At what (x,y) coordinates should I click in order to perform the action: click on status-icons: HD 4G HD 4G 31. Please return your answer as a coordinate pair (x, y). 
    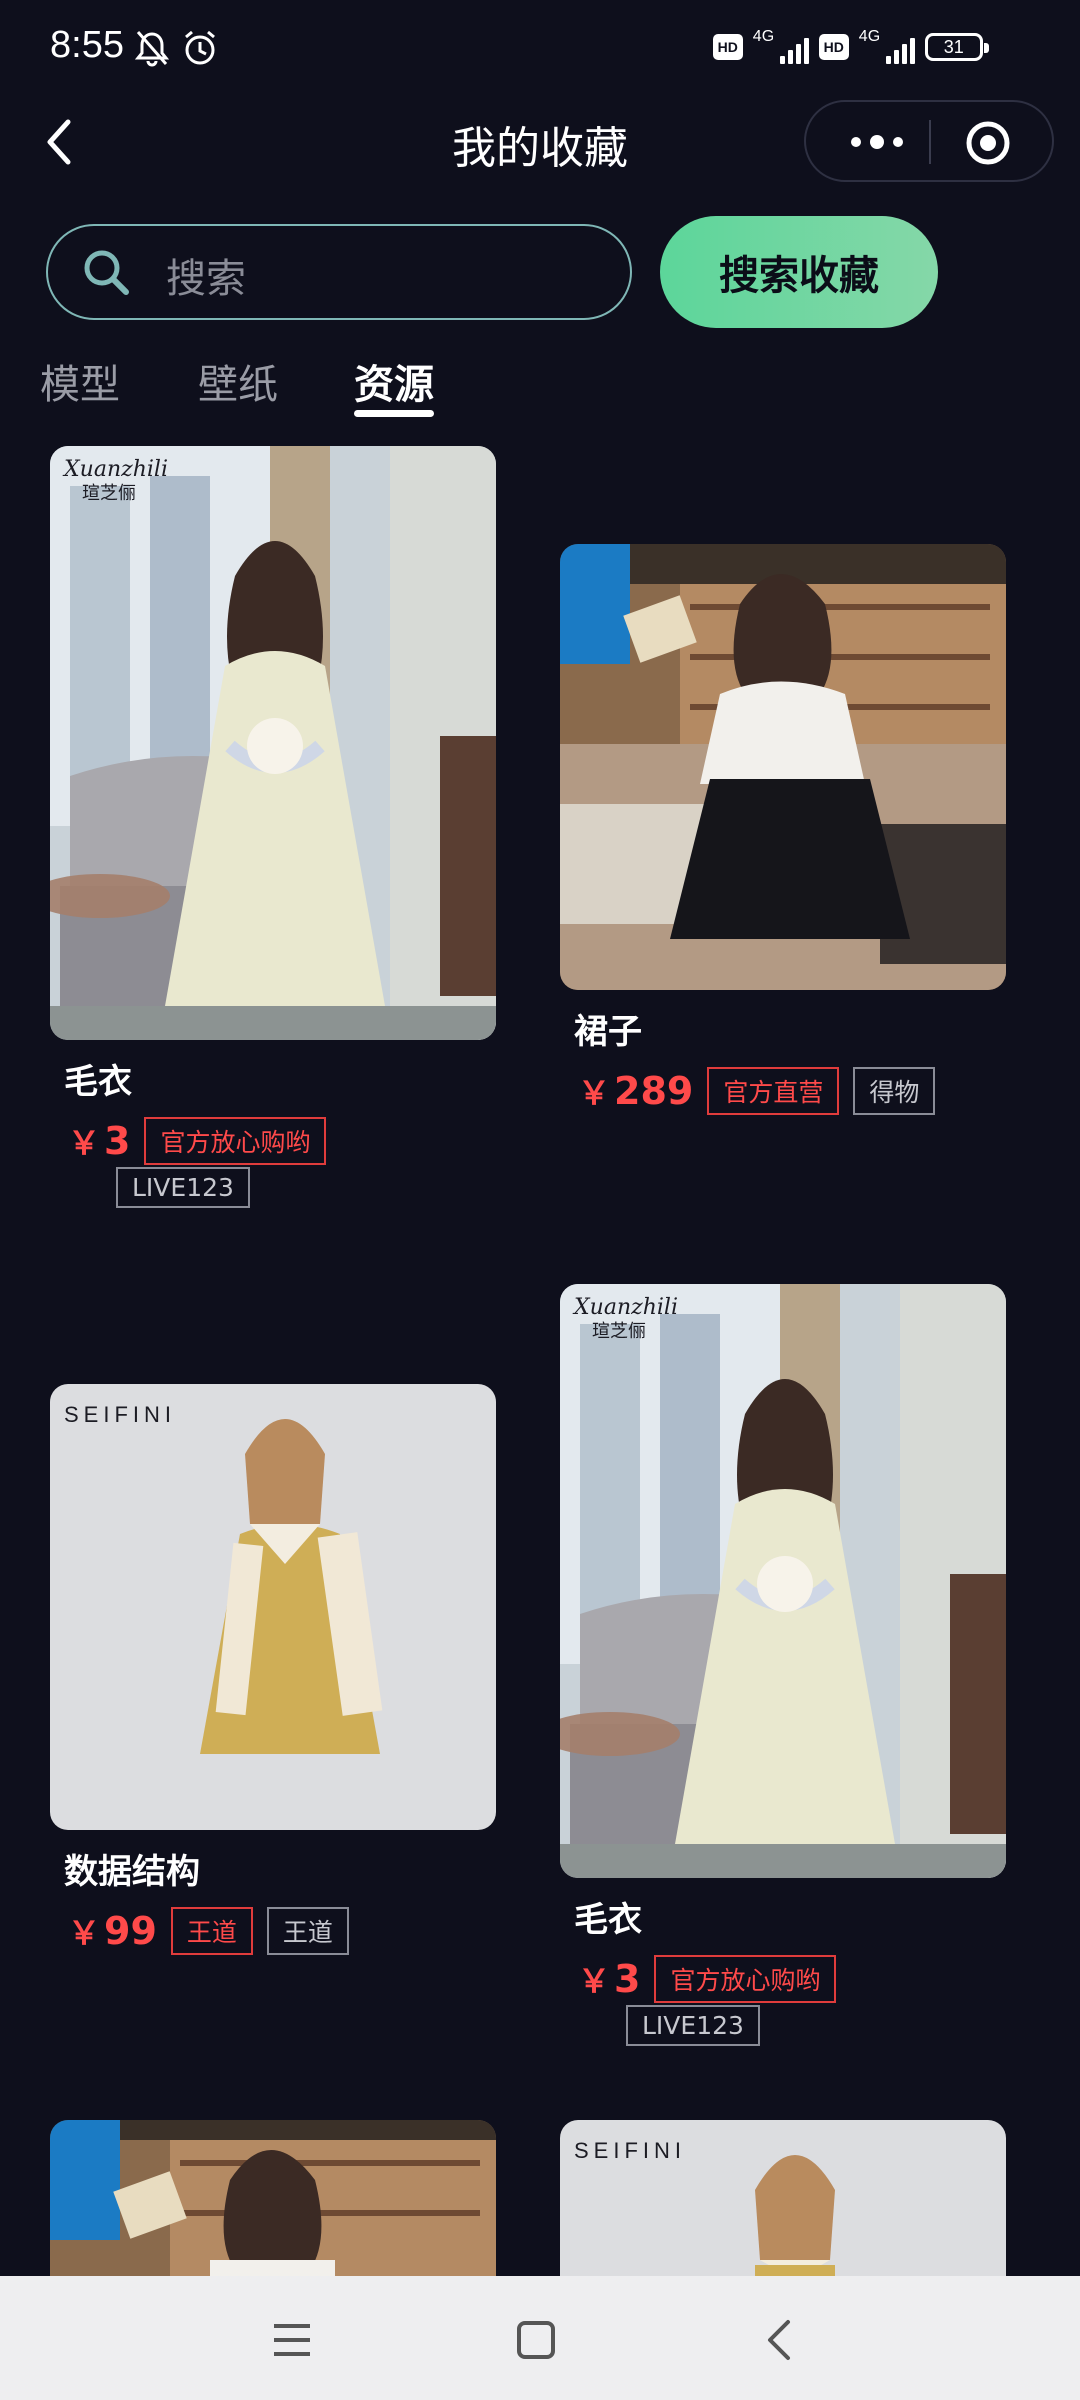
    Looking at the image, I should click on (850, 47).